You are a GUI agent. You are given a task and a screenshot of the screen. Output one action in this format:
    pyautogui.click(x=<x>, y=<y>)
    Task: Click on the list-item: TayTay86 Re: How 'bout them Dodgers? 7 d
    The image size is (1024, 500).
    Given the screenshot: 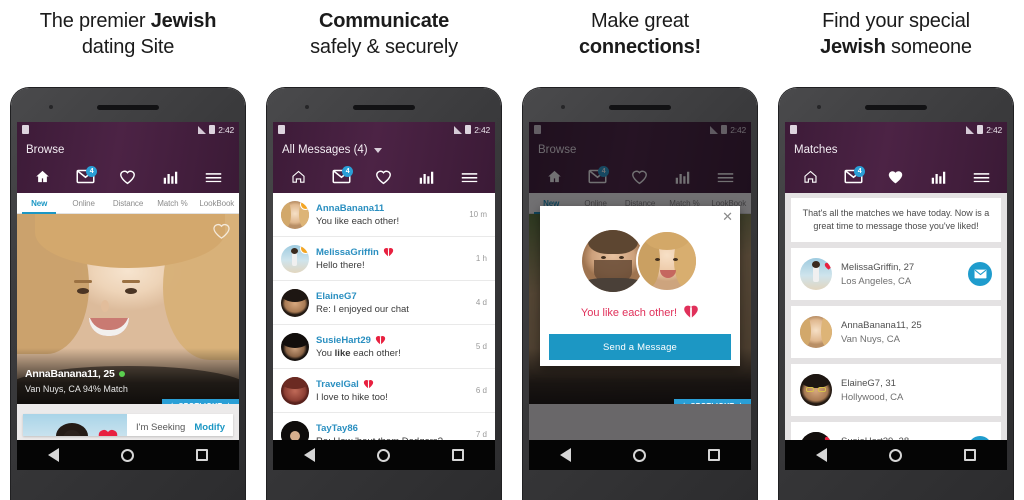 What is the action you would take?
    pyautogui.click(x=384, y=426)
    